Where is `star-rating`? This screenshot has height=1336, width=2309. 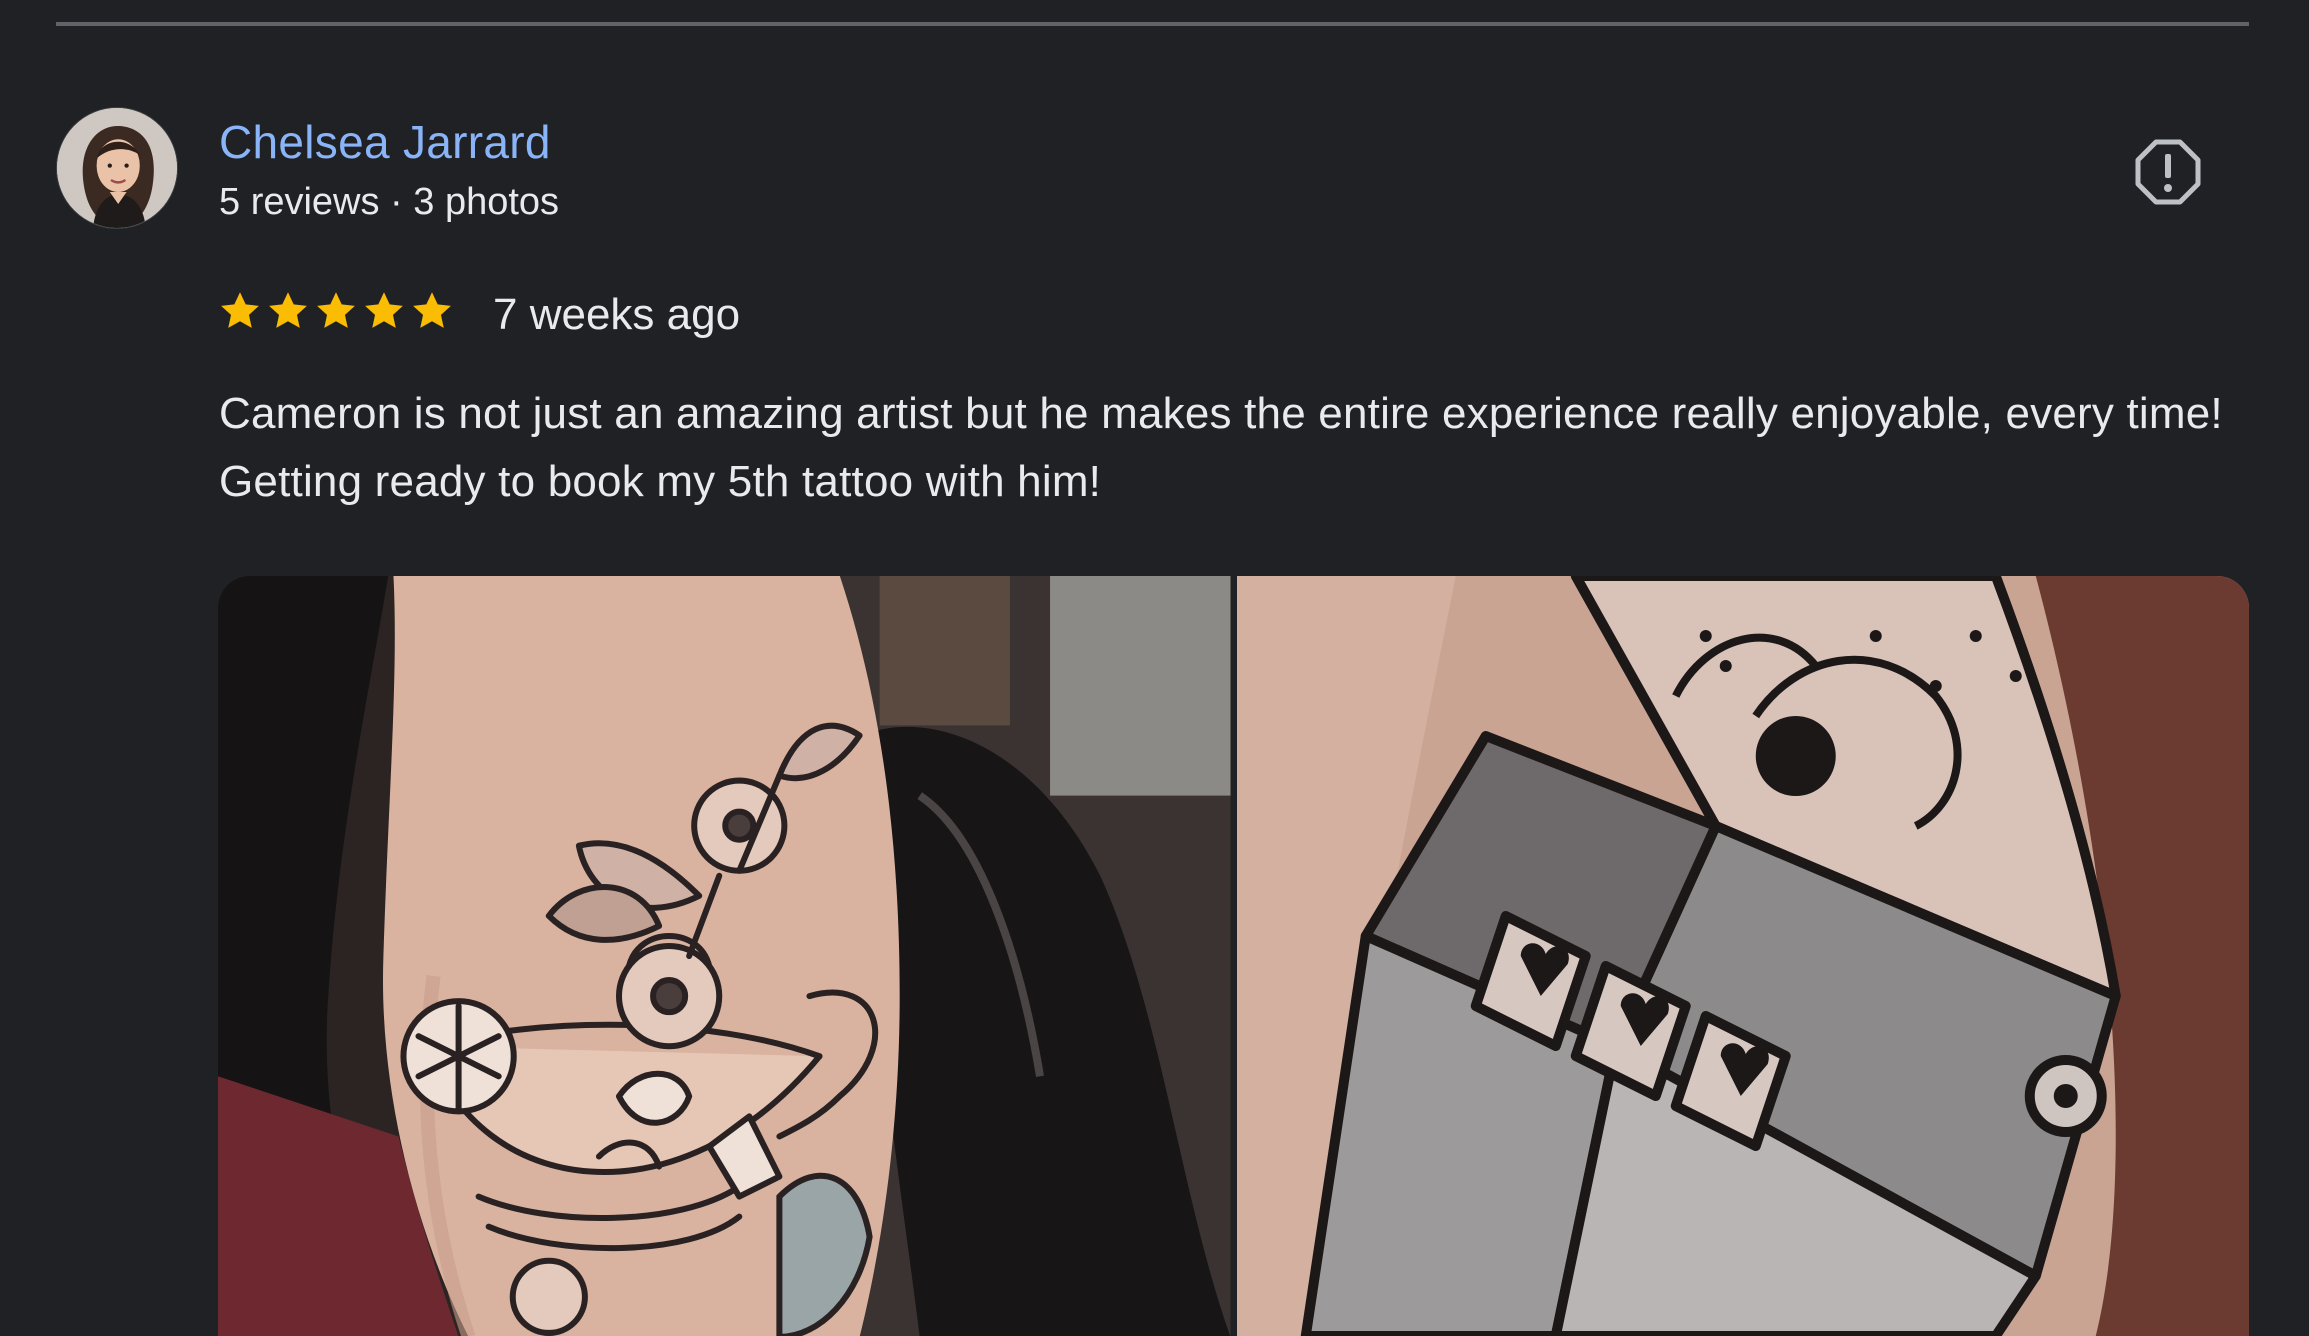 star-rating is located at coordinates (336, 313).